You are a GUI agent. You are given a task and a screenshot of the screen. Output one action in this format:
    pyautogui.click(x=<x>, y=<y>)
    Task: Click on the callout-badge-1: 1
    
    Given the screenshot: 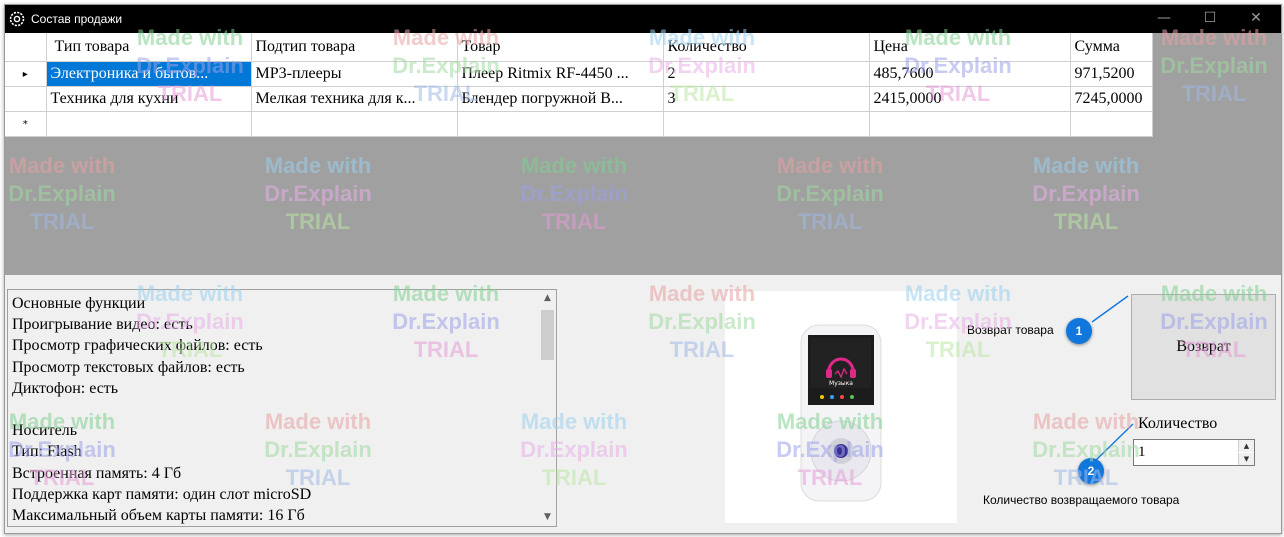 What is the action you would take?
    pyautogui.click(x=1079, y=331)
    